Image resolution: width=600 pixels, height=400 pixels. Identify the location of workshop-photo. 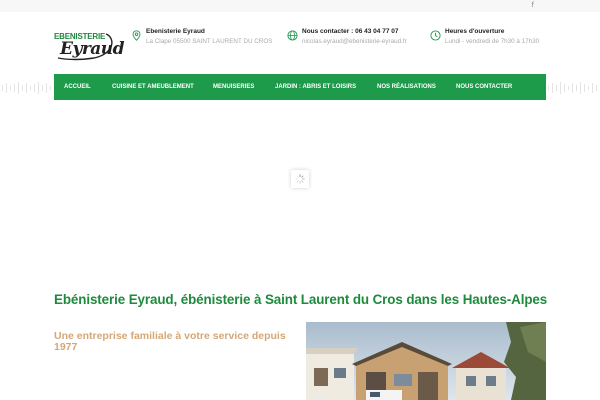
(426, 361).